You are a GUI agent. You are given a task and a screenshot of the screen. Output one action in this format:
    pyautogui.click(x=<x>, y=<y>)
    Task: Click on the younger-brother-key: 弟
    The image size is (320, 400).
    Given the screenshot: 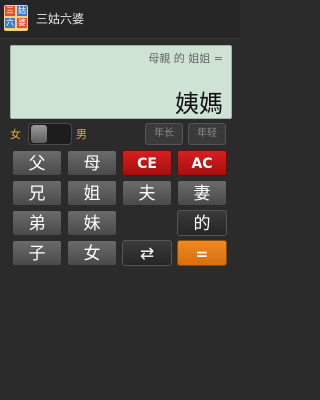 What is the action you would take?
    pyautogui.click(x=37, y=223)
    